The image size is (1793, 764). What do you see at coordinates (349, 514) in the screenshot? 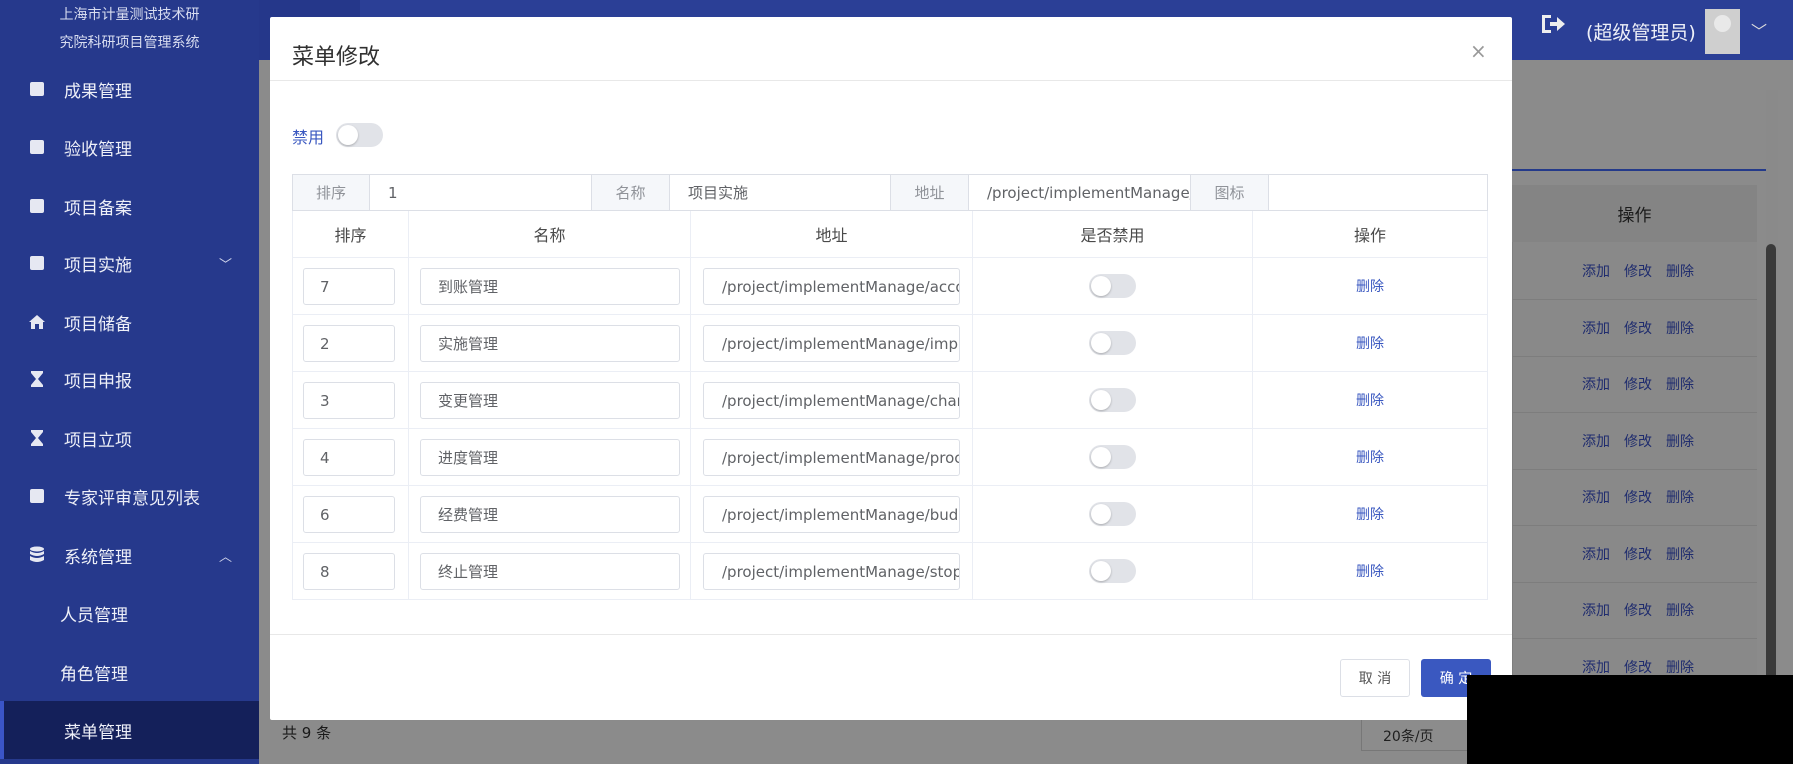
I see `order-input: 6` at bounding box center [349, 514].